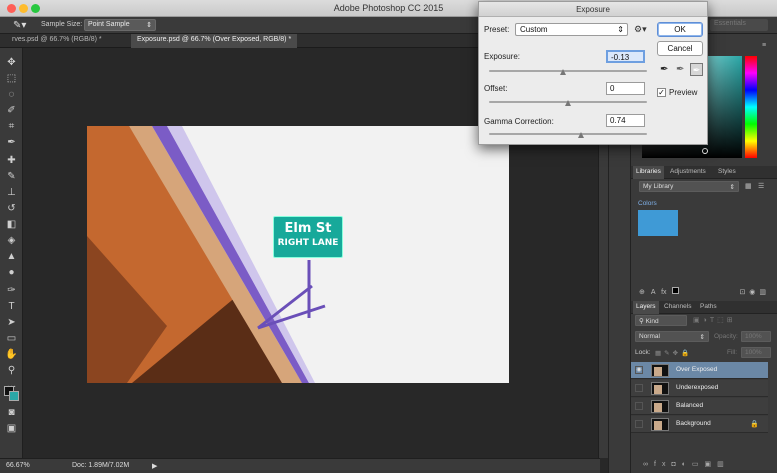  What do you see at coordinates (11, 78) in the screenshot?
I see `marquee-tool-icon: ⬚` at bounding box center [11, 78].